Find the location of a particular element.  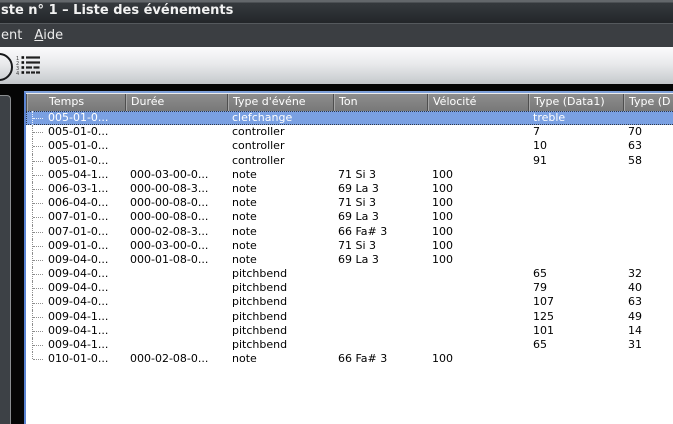

window-titlebar: ste n° 1 – Liste des événements is located at coordinates (336, 12).